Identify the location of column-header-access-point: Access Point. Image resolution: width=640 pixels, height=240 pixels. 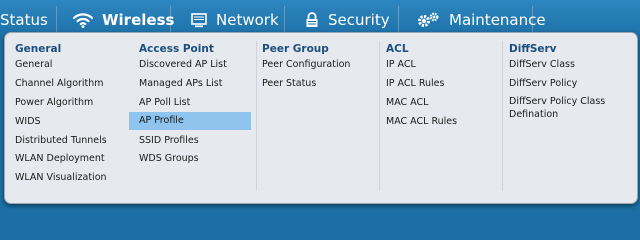
(176, 49).